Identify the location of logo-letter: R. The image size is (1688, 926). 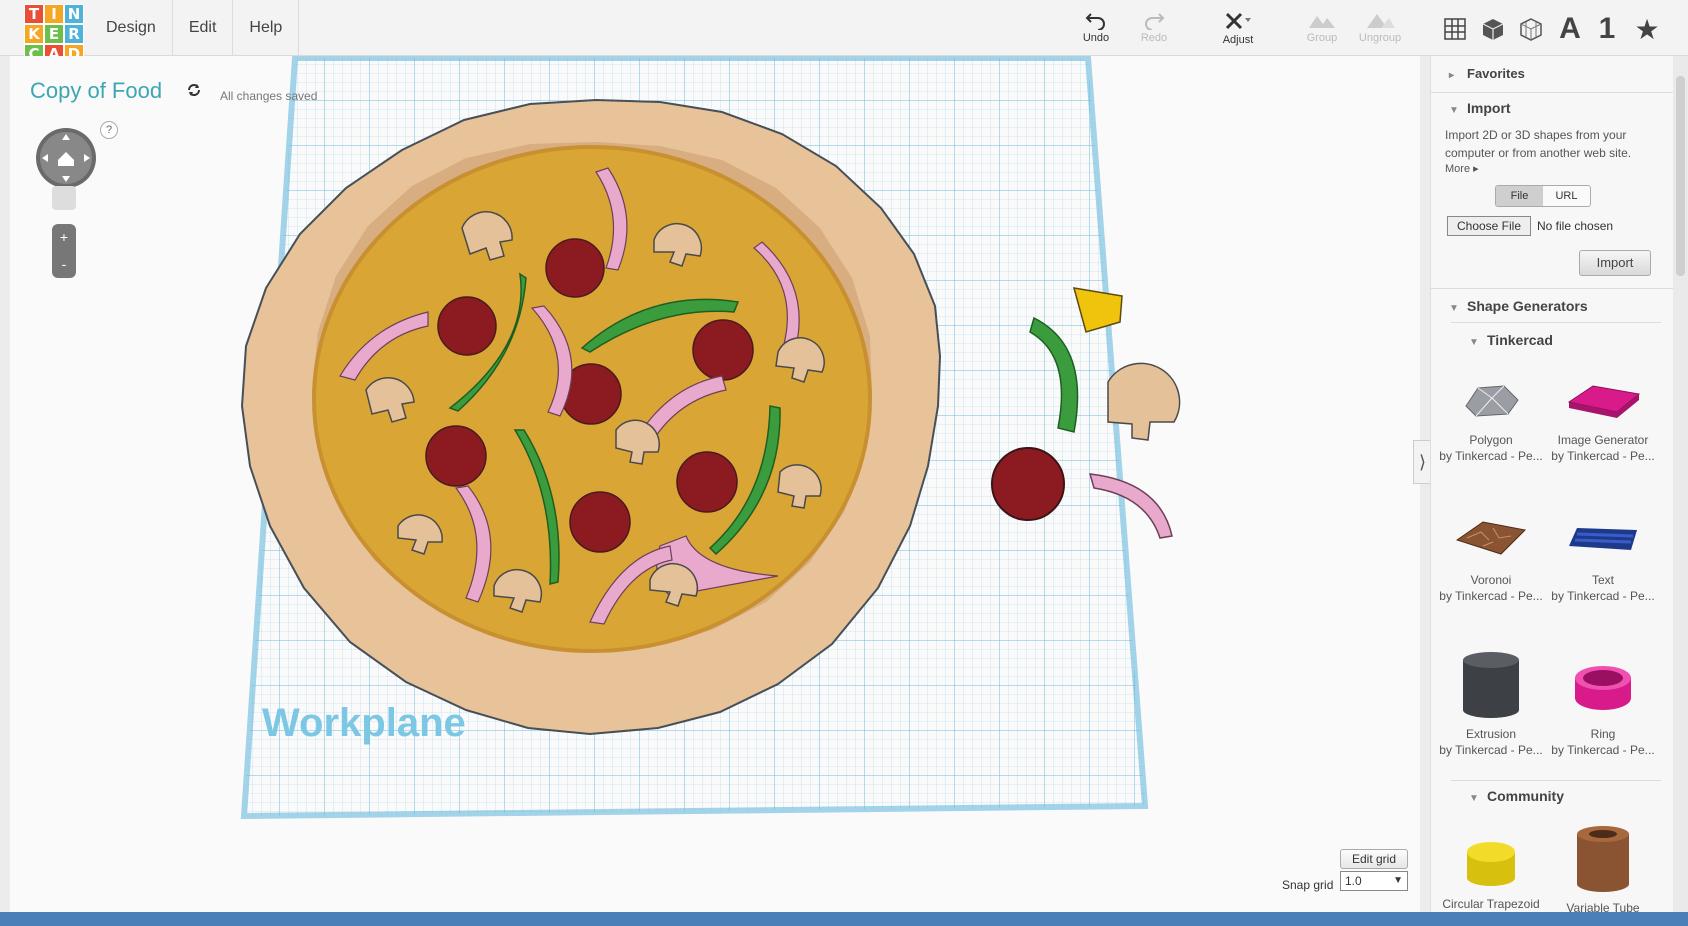
(74, 34).